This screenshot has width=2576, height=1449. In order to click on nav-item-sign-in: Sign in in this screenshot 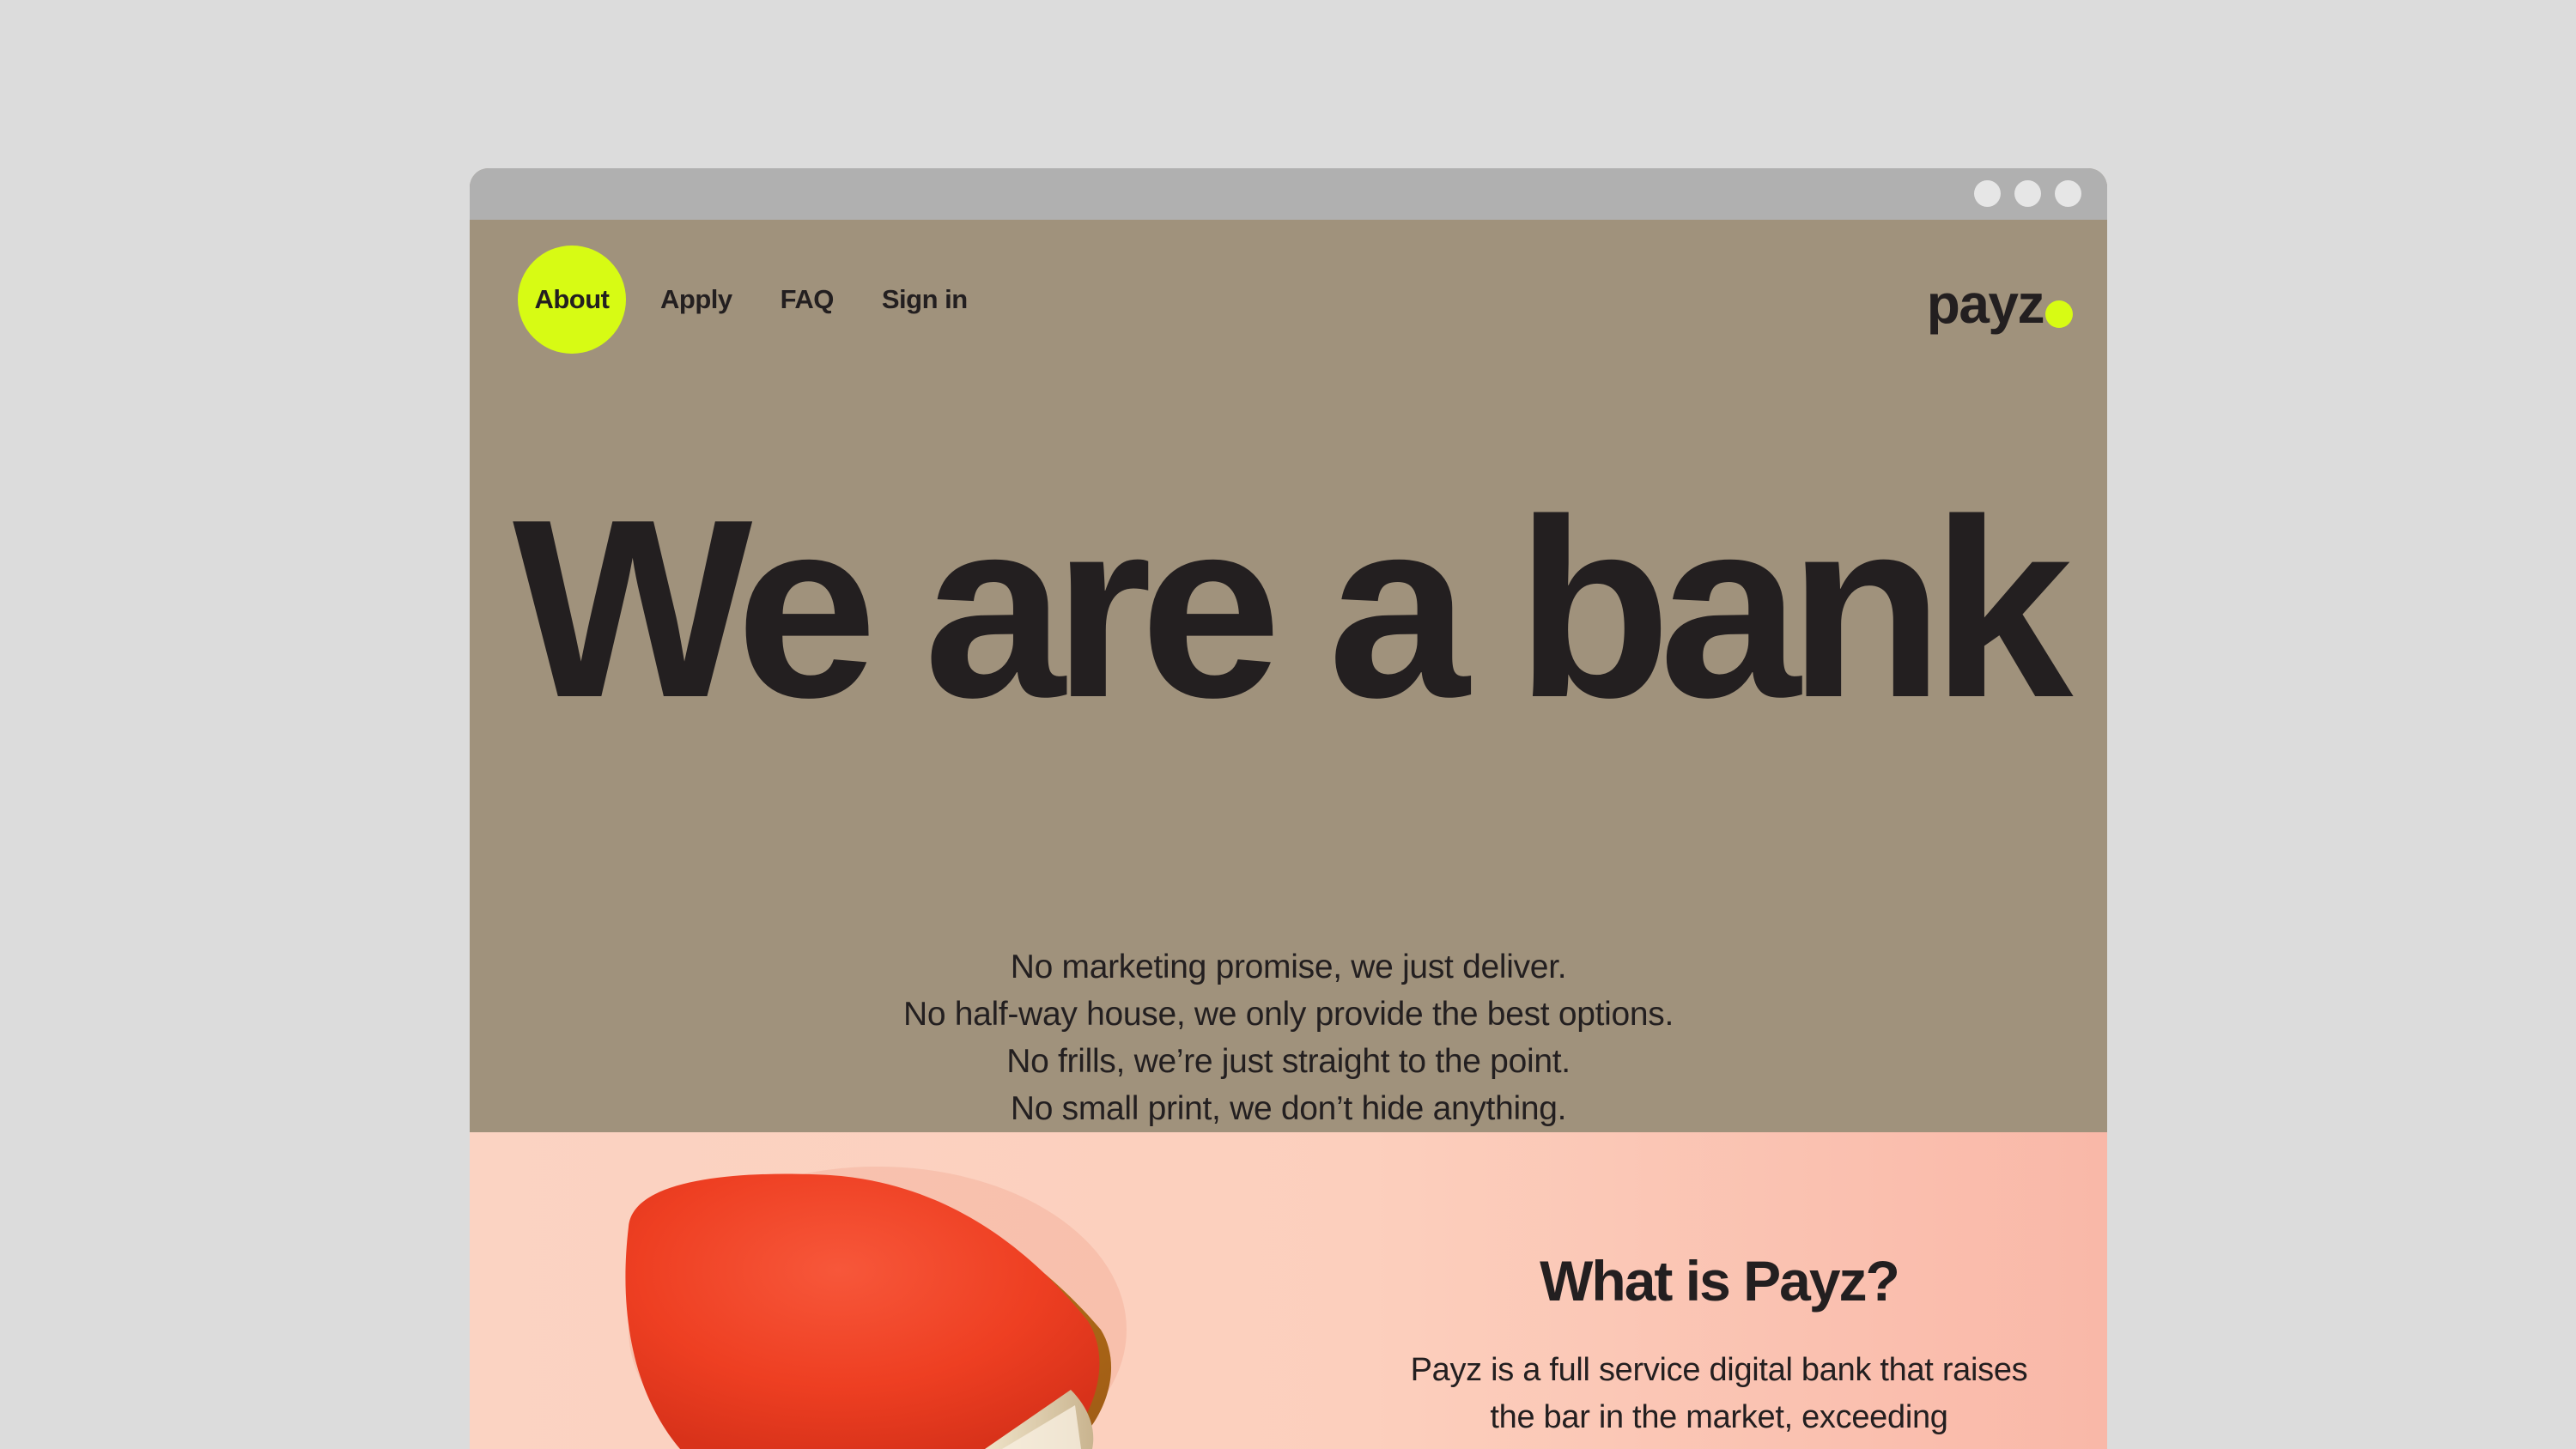, I will do `click(925, 299)`.